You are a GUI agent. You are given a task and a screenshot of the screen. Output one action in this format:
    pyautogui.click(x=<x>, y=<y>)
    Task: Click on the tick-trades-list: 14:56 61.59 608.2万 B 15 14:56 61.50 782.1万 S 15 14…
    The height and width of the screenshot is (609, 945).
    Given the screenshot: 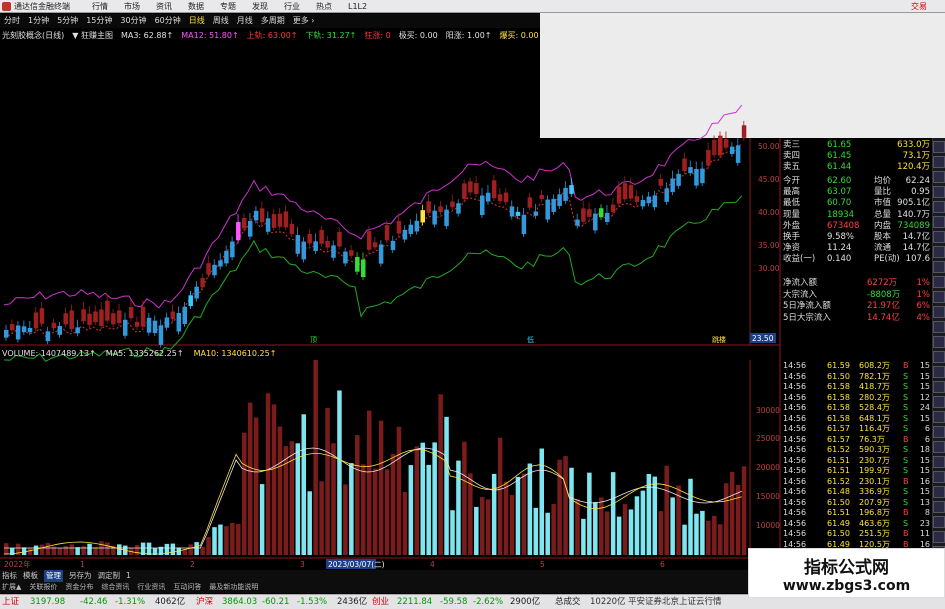 What is the action you would take?
    pyautogui.click(x=856, y=458)
    